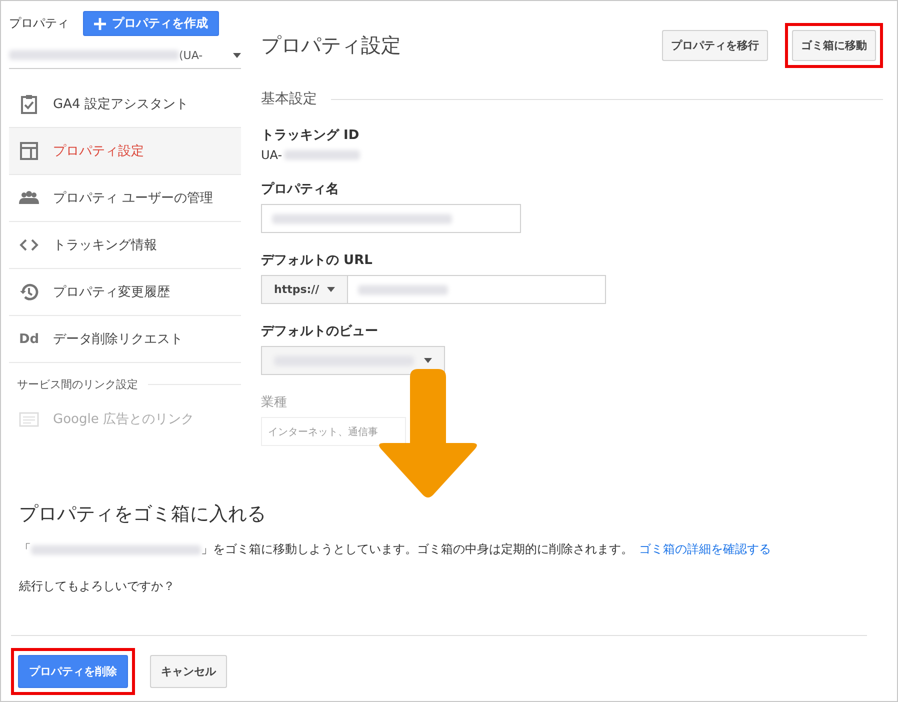 This screenshot has height=702, width=898. Describe the element at coordinates (100, 24) in the screenshot. I see `plus-icon` at that location.